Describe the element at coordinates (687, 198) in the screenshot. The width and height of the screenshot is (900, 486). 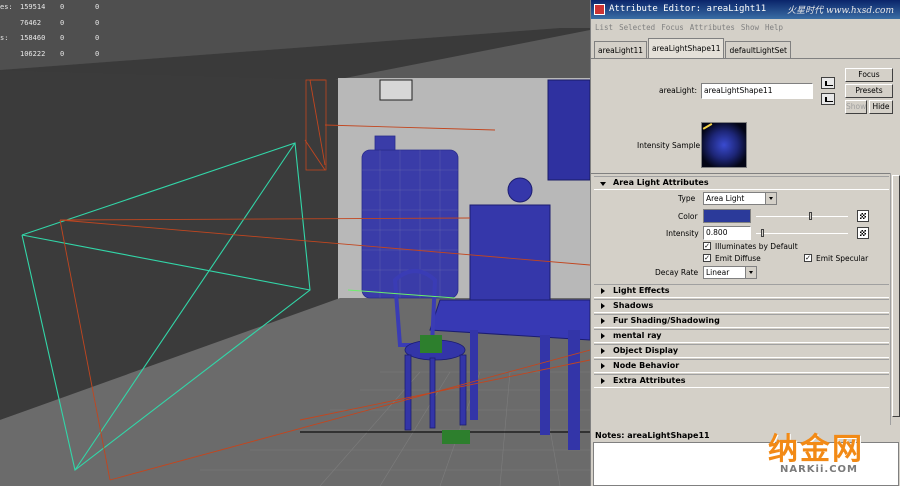
I see `type-label: Type` at that location.